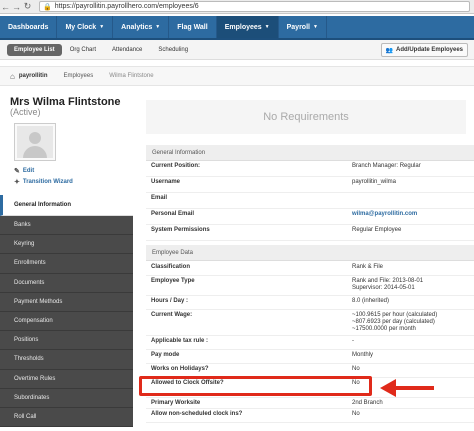 This screenshot has width=474, height=431. I want to click on field-label: Username, so click(166, 182).